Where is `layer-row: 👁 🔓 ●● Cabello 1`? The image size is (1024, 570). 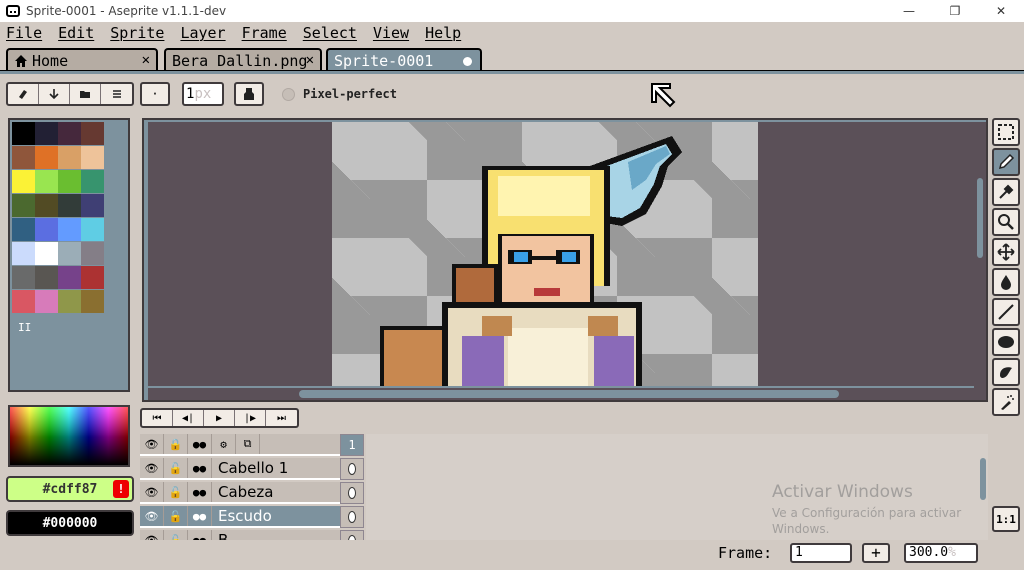 layer-row: 👁 🔓 ●● Cabello 1 is located at coordinates (240, 469).